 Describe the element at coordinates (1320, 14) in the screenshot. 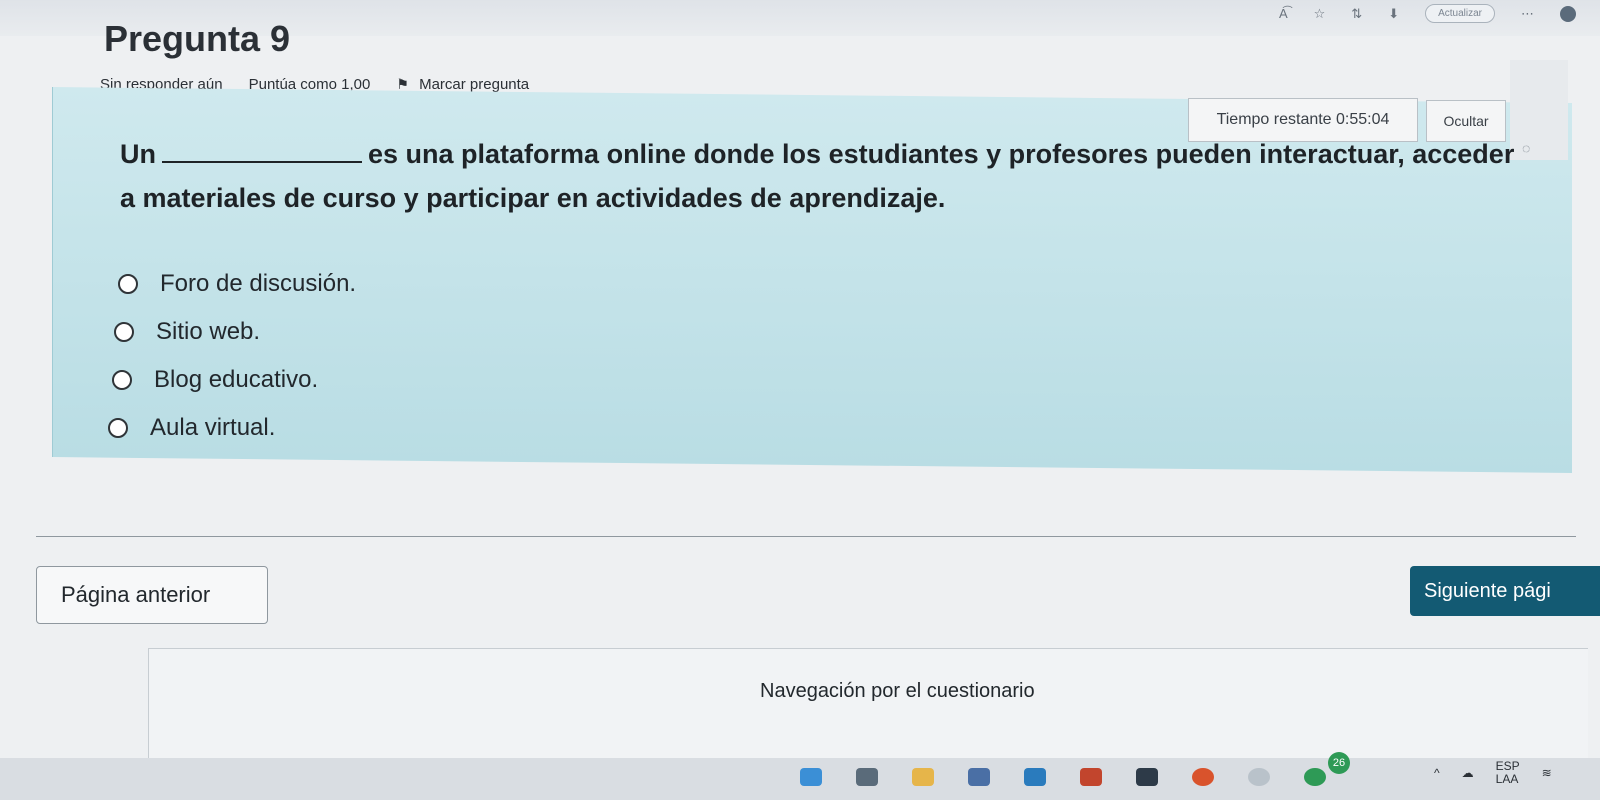

I see `favorite-icon: ☆` at that location.